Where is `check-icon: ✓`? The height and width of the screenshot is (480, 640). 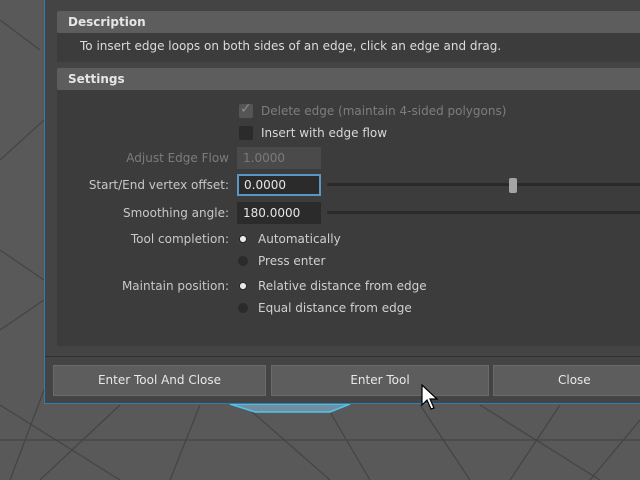
check-icon: ✓ is located at coordinates (246, 109).